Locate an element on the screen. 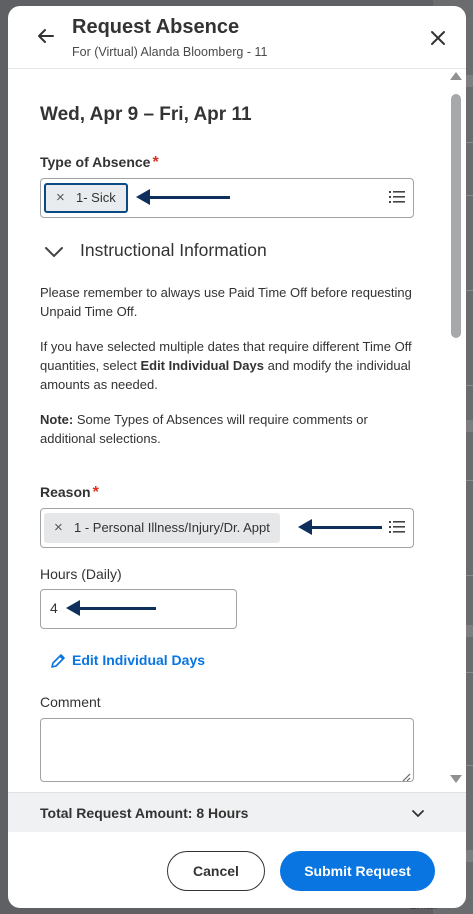  hours-value: 4 is located at coordinates (54, 608).